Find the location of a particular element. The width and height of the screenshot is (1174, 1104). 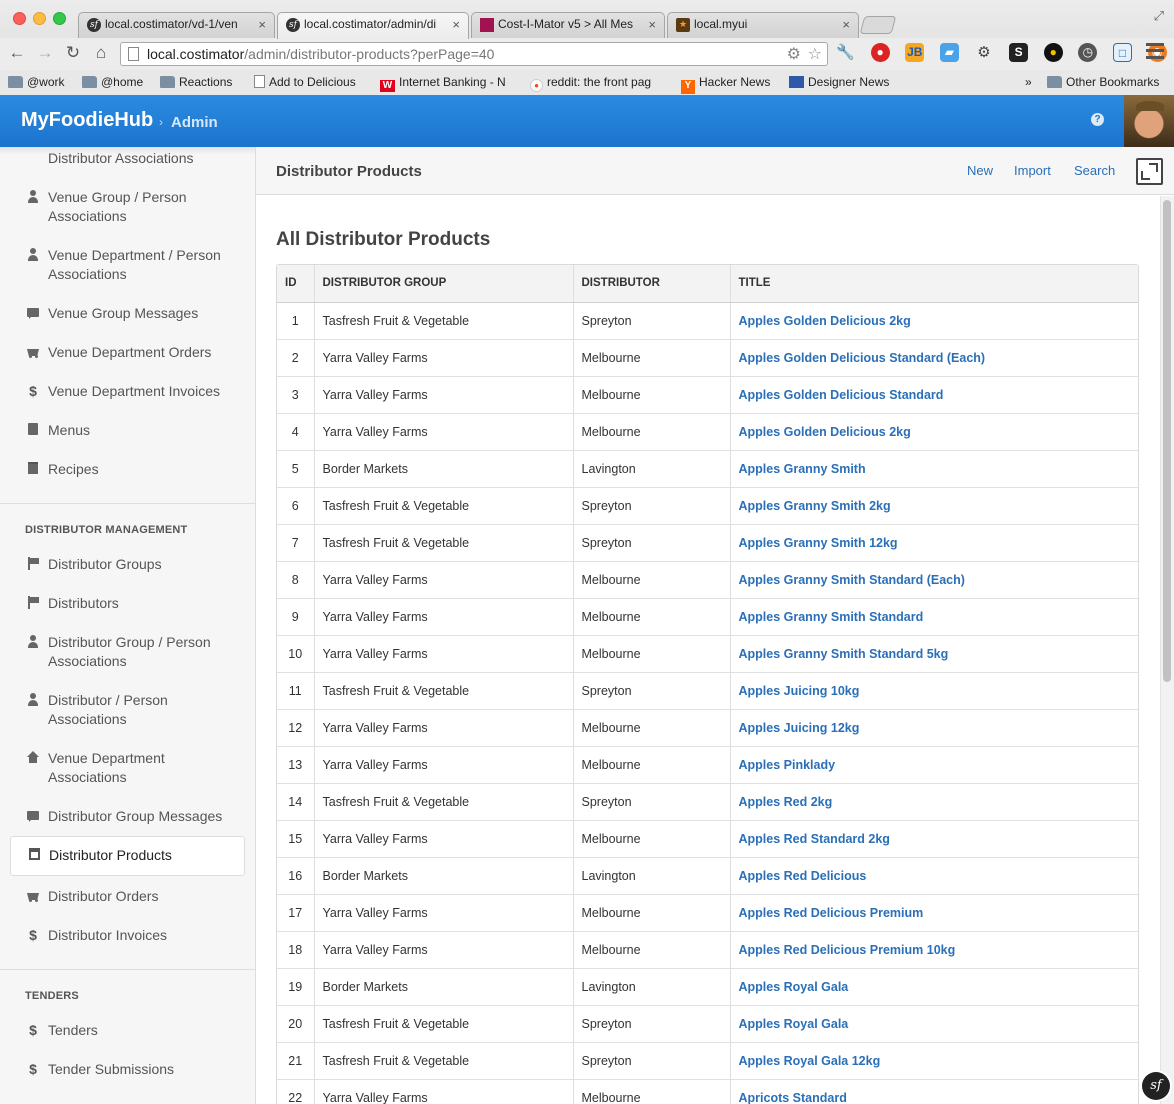

cell-title-link: Apricots Standard is located at coordinates (934, 1091).